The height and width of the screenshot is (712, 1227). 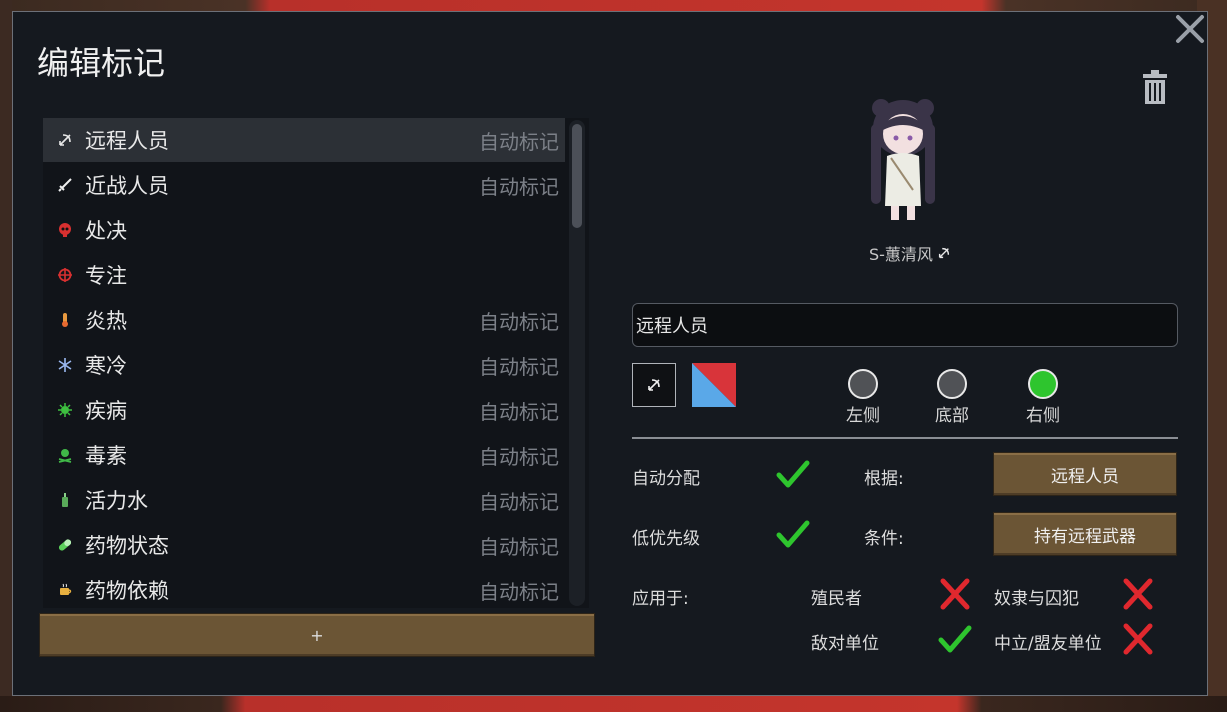 I want to click on low-priority-toggle, so click(x=793, y=534).